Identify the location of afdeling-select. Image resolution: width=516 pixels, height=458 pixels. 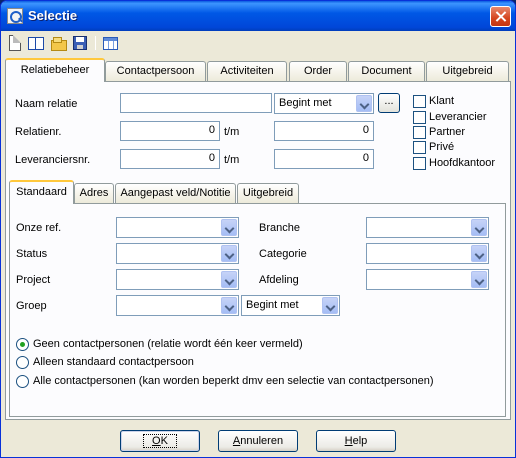
(427, 279).